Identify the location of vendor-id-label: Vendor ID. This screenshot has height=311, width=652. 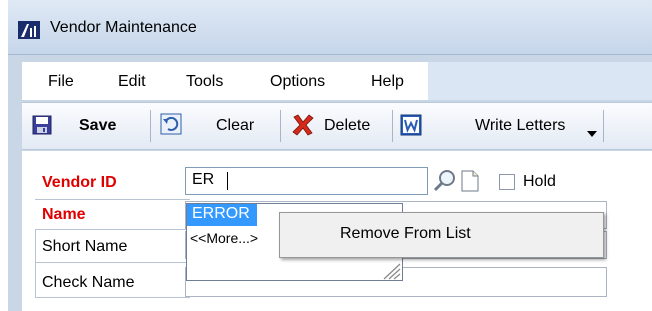
(79, 182).